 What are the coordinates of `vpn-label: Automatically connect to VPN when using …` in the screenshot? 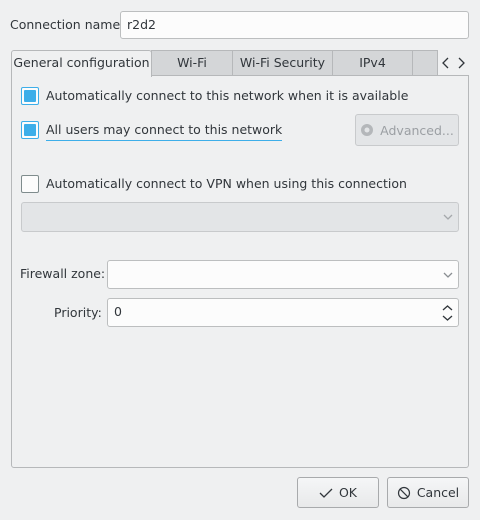 It's located at (226, 183).